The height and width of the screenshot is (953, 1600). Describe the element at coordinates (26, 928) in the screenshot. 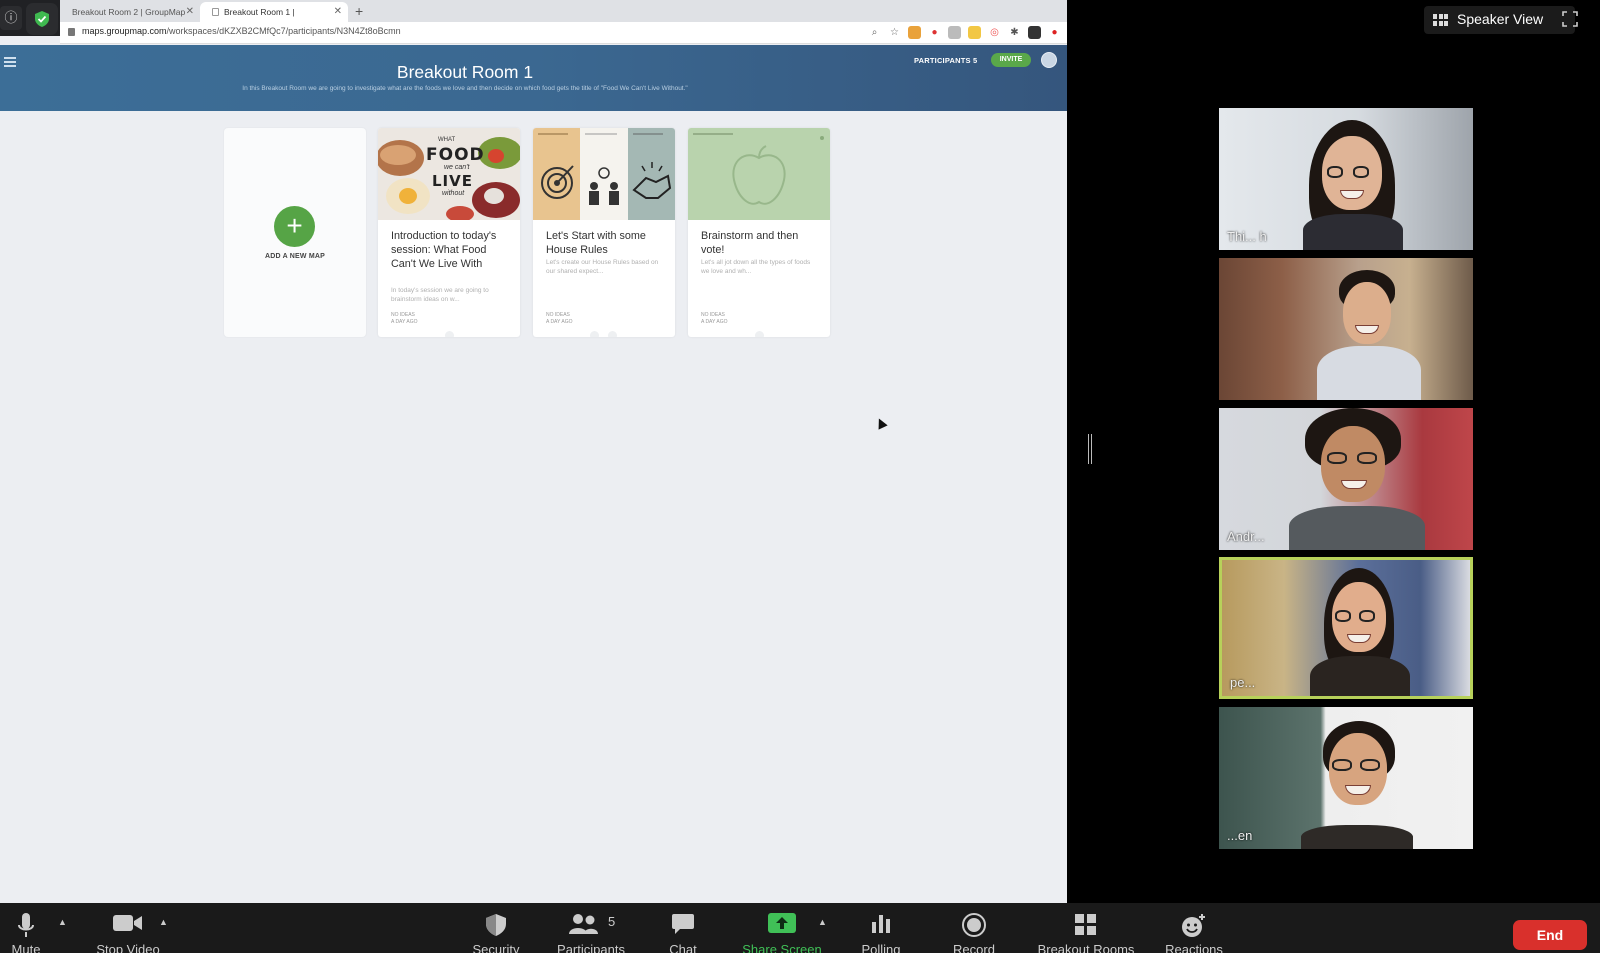

I see `mute-button: Mute` at that location.